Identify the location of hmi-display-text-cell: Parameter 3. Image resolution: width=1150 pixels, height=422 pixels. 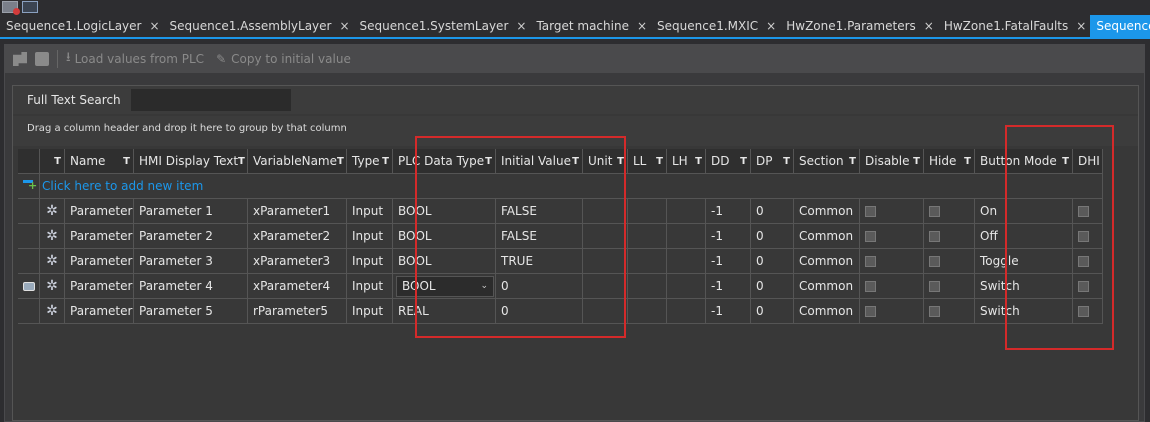
(191, 261).